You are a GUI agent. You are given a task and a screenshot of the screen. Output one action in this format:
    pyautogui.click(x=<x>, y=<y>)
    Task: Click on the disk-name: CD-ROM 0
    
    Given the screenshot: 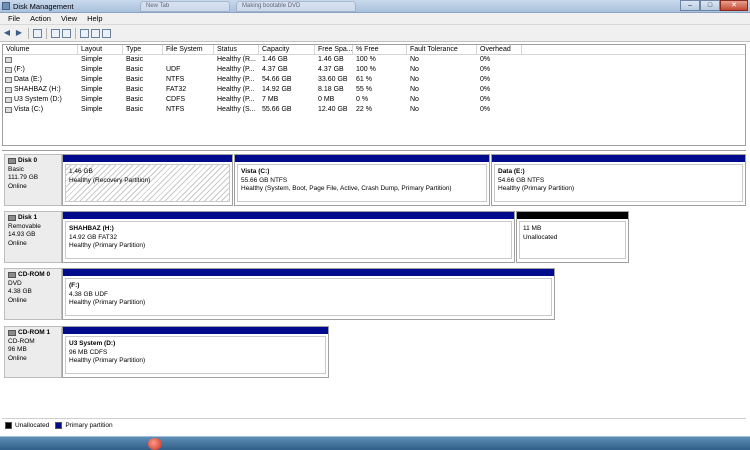 What is the action you would take?
    pyautogui.click(x=33, y=275)
    